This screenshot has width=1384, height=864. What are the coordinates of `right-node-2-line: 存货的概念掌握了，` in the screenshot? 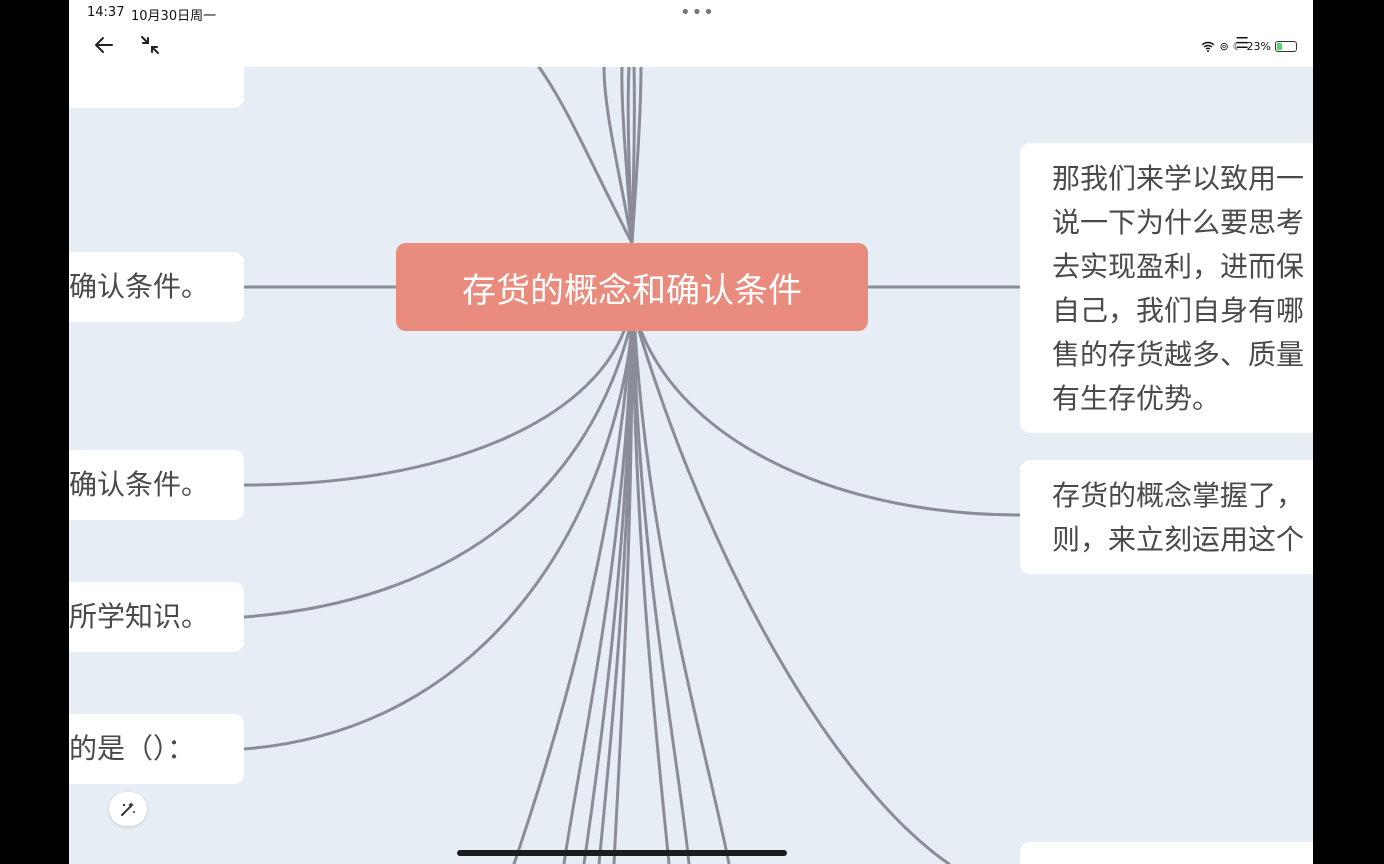 It's located at (1178, 495).